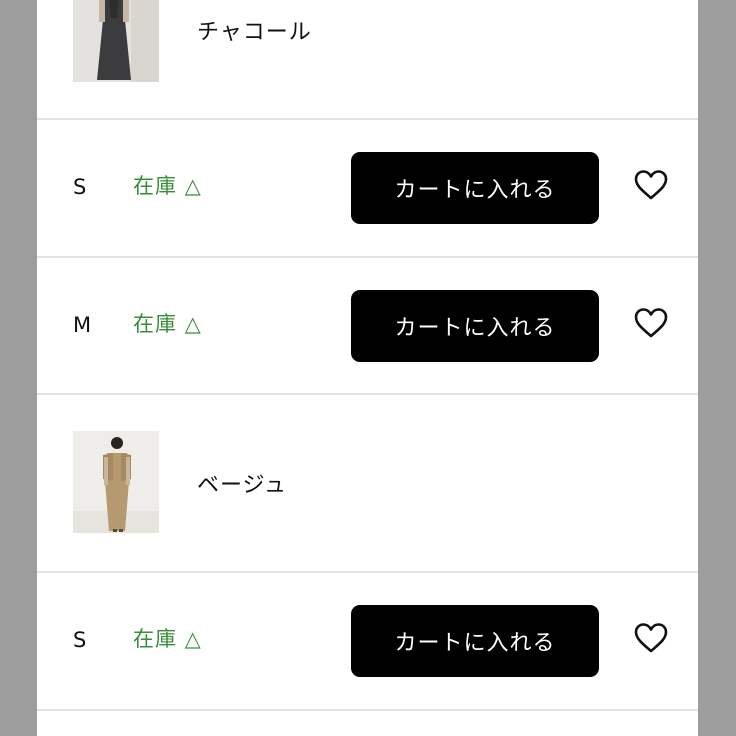 This screenshot has width=736, height=736. I want to click on size-label: M, so click(82, 325).